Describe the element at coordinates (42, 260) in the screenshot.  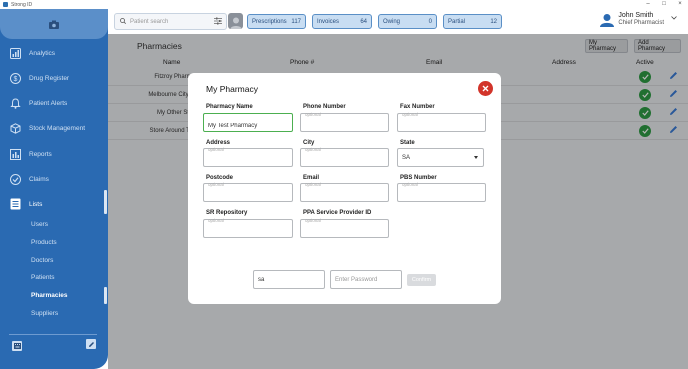
I see `sidebar-subitem-doctors: Doctors` at that location.